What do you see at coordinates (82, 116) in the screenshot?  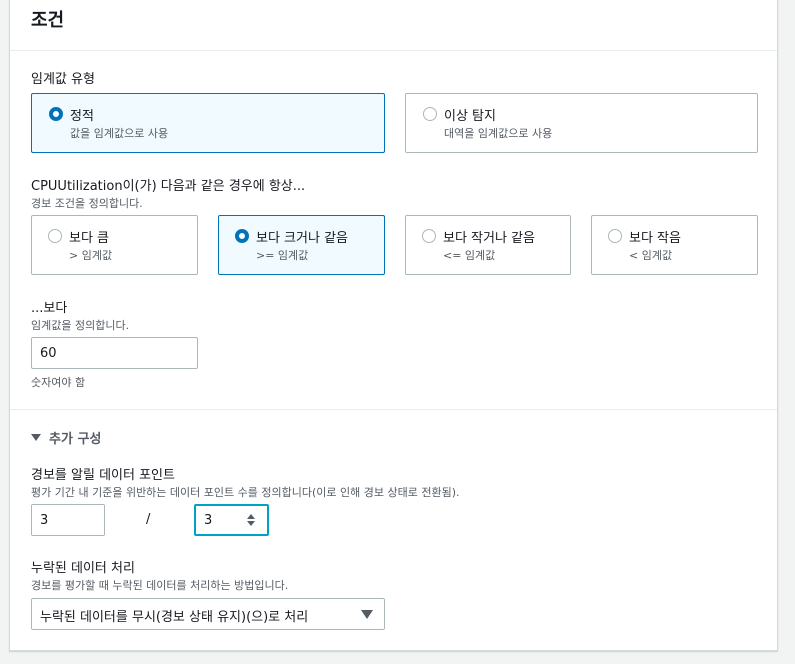 I see `tile-title: 정적` at bounding box center [82, 116].